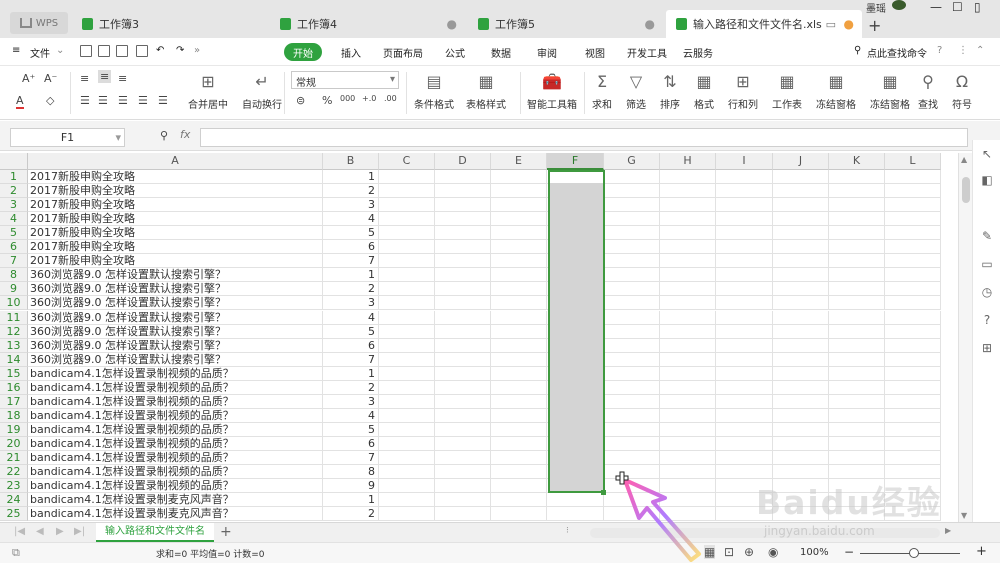  I want to click on select-pointer-icon: ↖, so click(987, 154).